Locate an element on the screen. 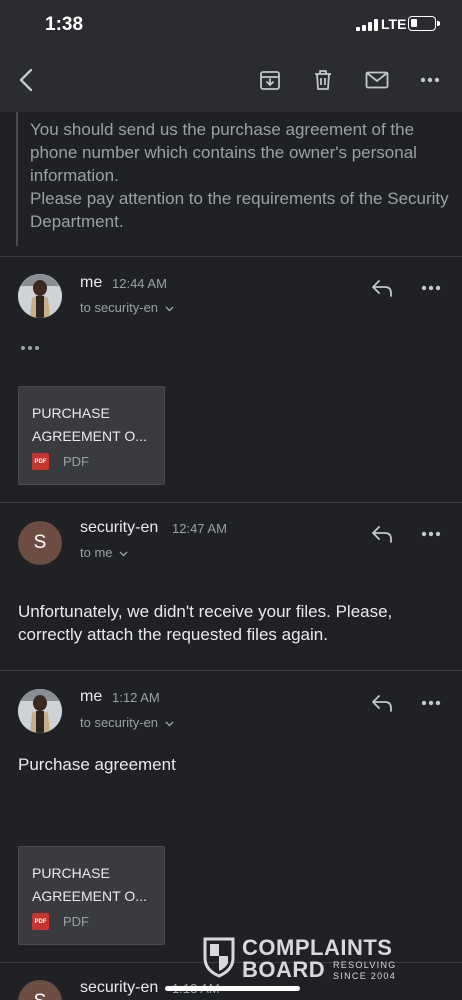  message-time: 12:44 AM is located at coordinates (139, 283).